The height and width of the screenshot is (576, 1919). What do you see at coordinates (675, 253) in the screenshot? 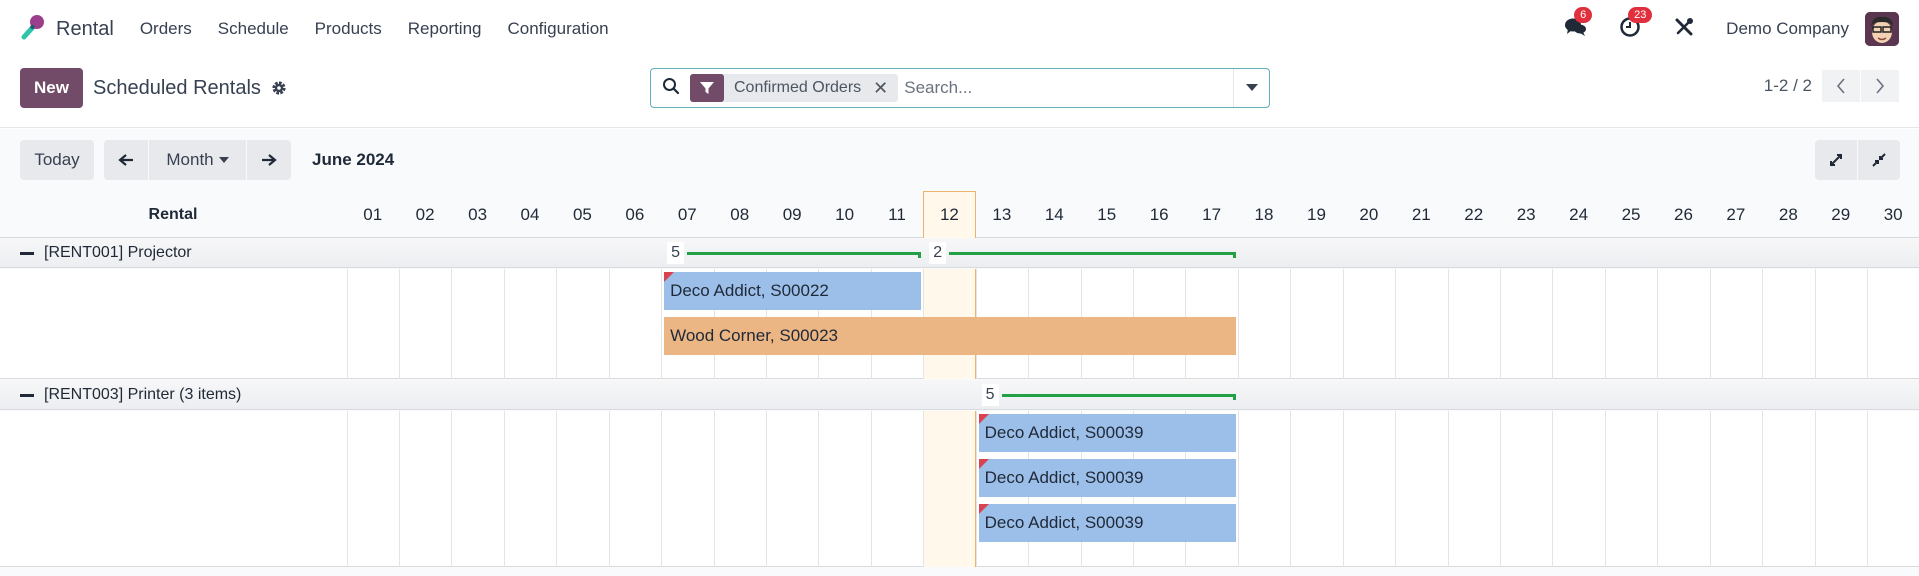
I see `aggregate-value: 5` at bounding box center [675, 253].